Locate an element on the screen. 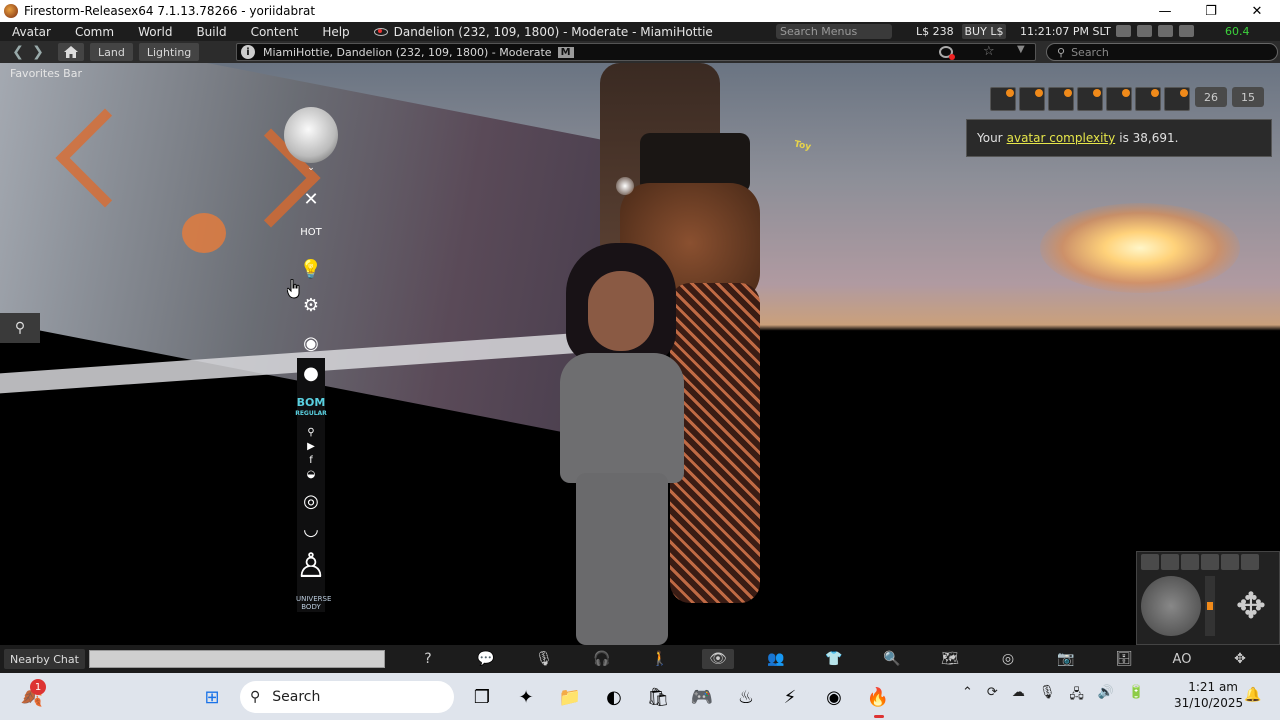  headphones-icon: 🎧 is located at coordinates (602, 659).